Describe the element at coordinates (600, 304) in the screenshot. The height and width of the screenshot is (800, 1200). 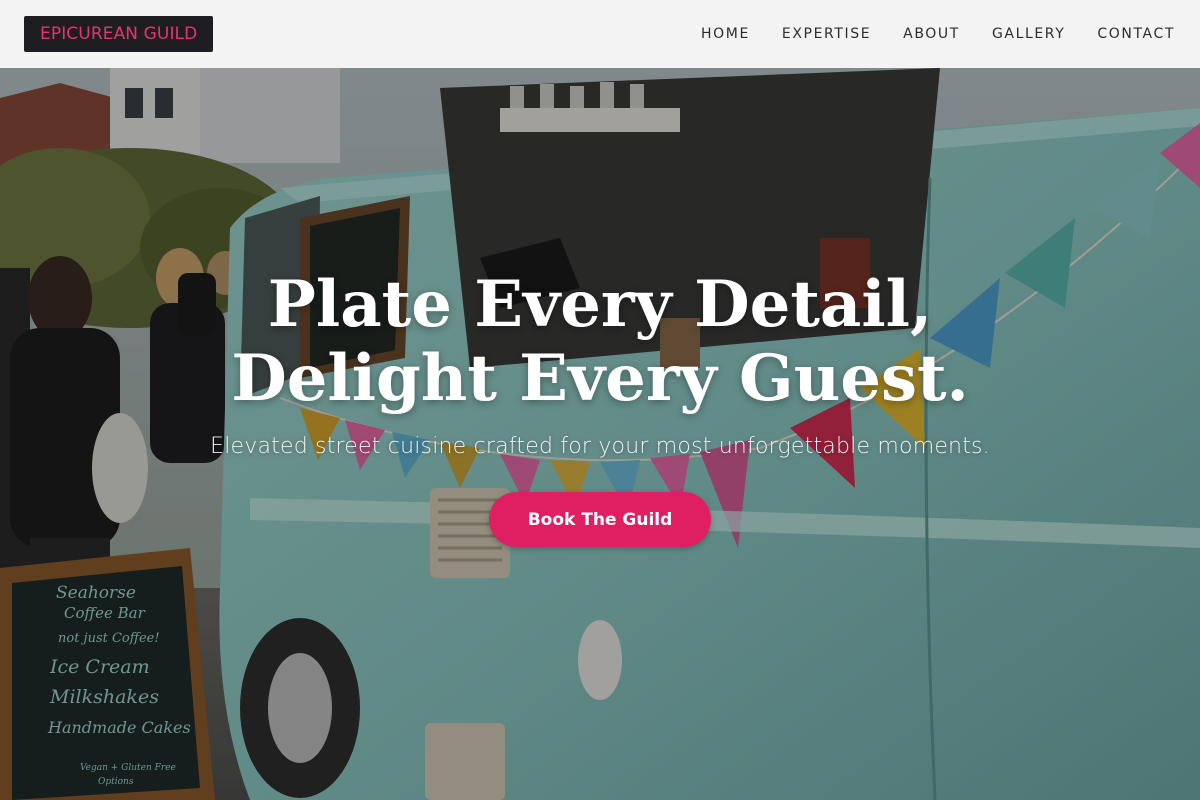
I see `hero-title-line-1: Plate Every Detail,` at that location.